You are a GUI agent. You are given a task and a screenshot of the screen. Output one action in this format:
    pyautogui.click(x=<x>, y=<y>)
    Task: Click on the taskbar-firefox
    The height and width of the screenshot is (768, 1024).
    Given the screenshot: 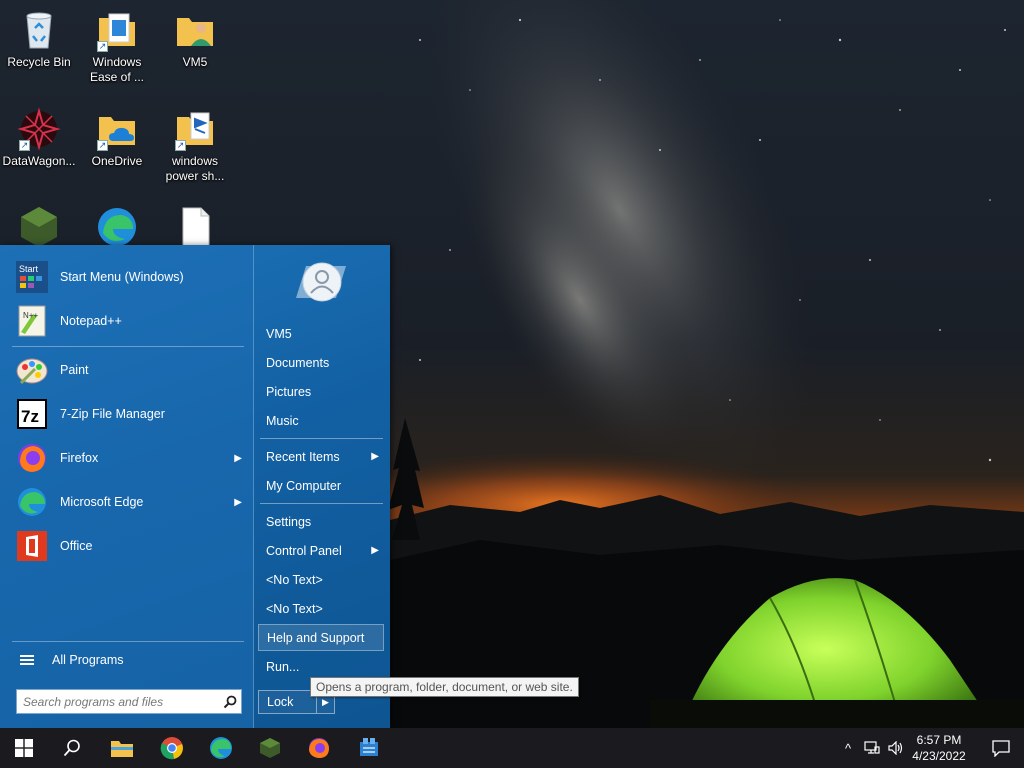 What is the action you would take?
    pyautogui.click(x=319, y=748)
    